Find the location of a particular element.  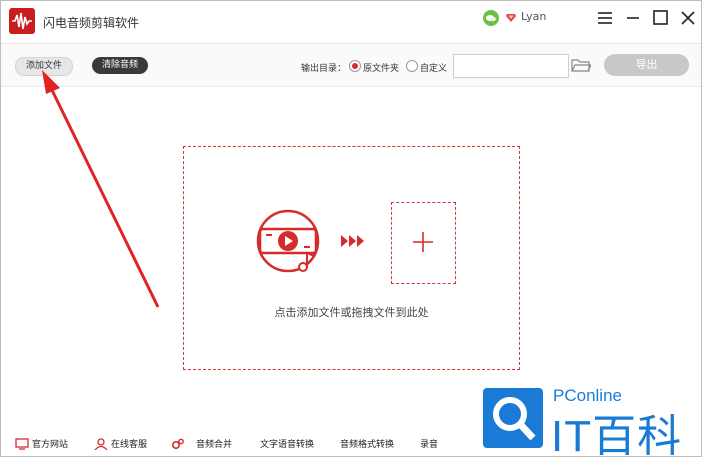

export-button: 导出 is located at coordinates (646, 65).